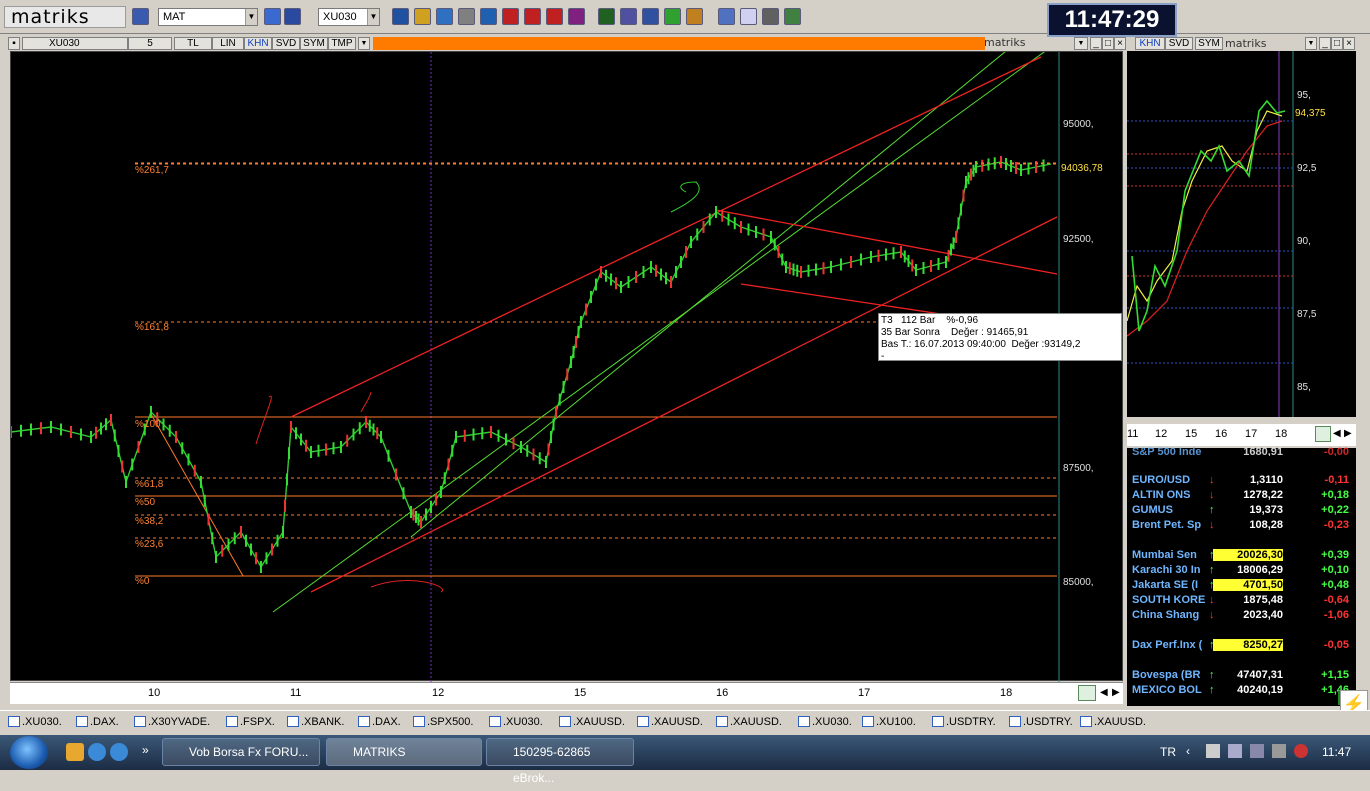 This screenshot has height=791, width=1370. I want to click on list-item: GUMUS ↑ 19,373 +0,22, so click(1241, 511).